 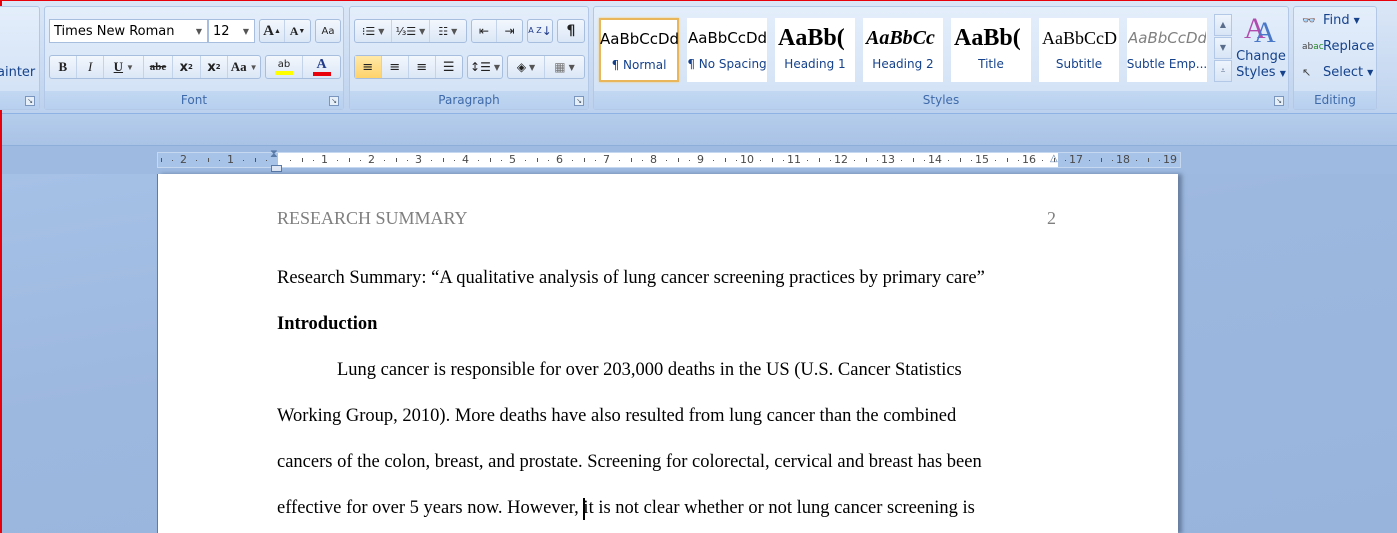 What do you see at coordinates (334, 101) in the screenshot?
I see `font-launcher-icon: ↘` at bounding box center [334, 101].